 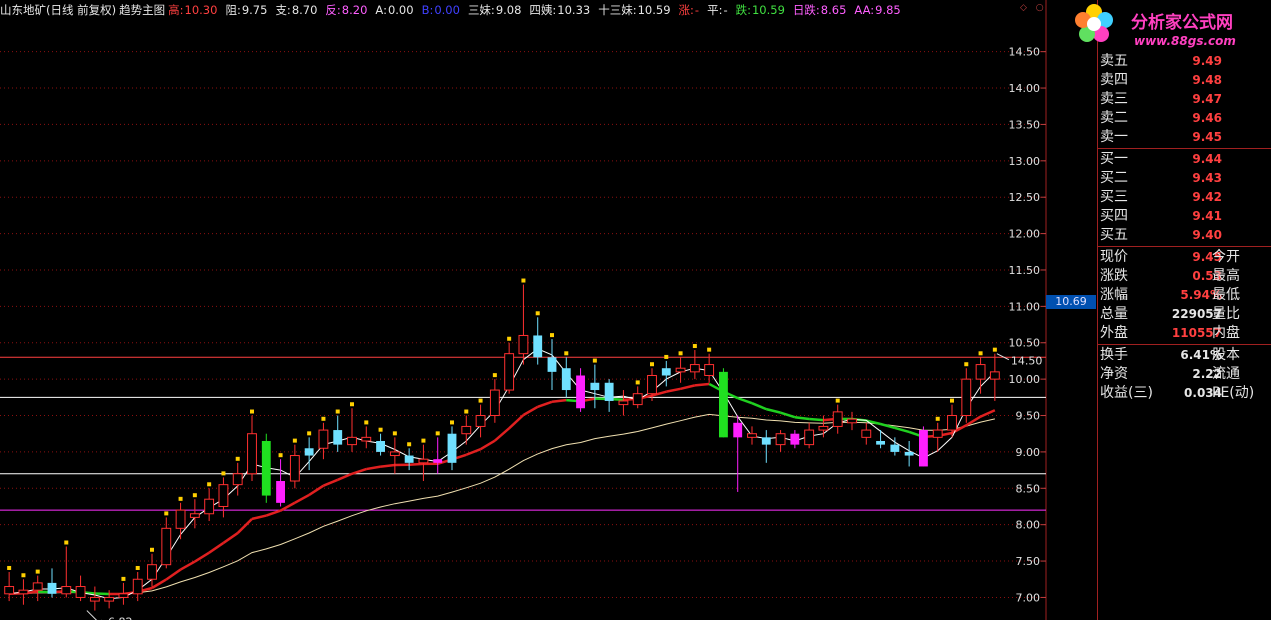 I want to click on sell-value: 9.47, so click(x=1207, y=99).